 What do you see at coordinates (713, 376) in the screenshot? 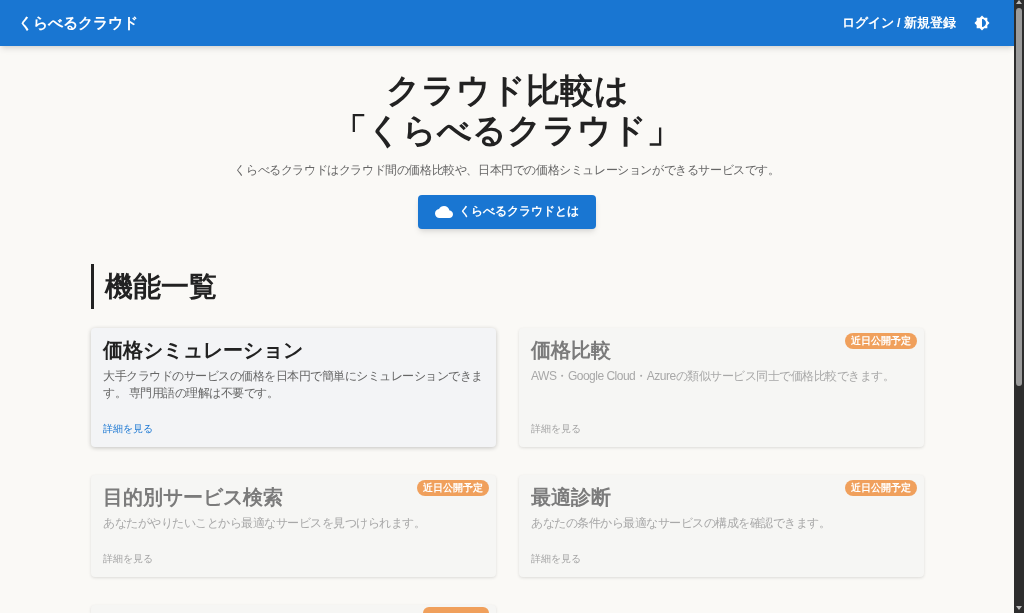
I see `card-description: AWS・Google Cloud・Azureの類似サービス同士で価格比較できます。` at bounding box center [713, 376].